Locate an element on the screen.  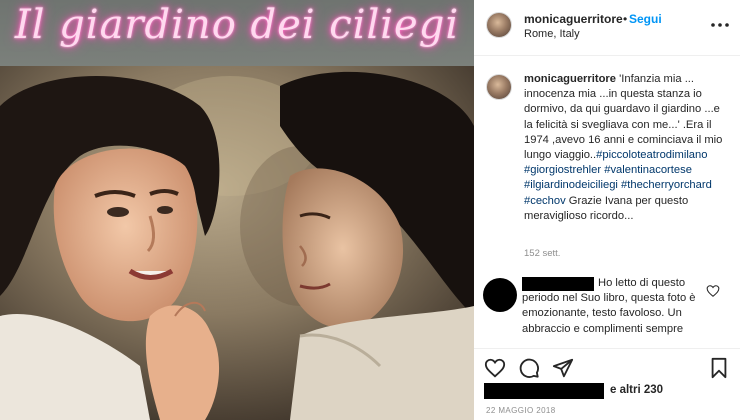
more-options-icon is located at coordinates (720, 25).